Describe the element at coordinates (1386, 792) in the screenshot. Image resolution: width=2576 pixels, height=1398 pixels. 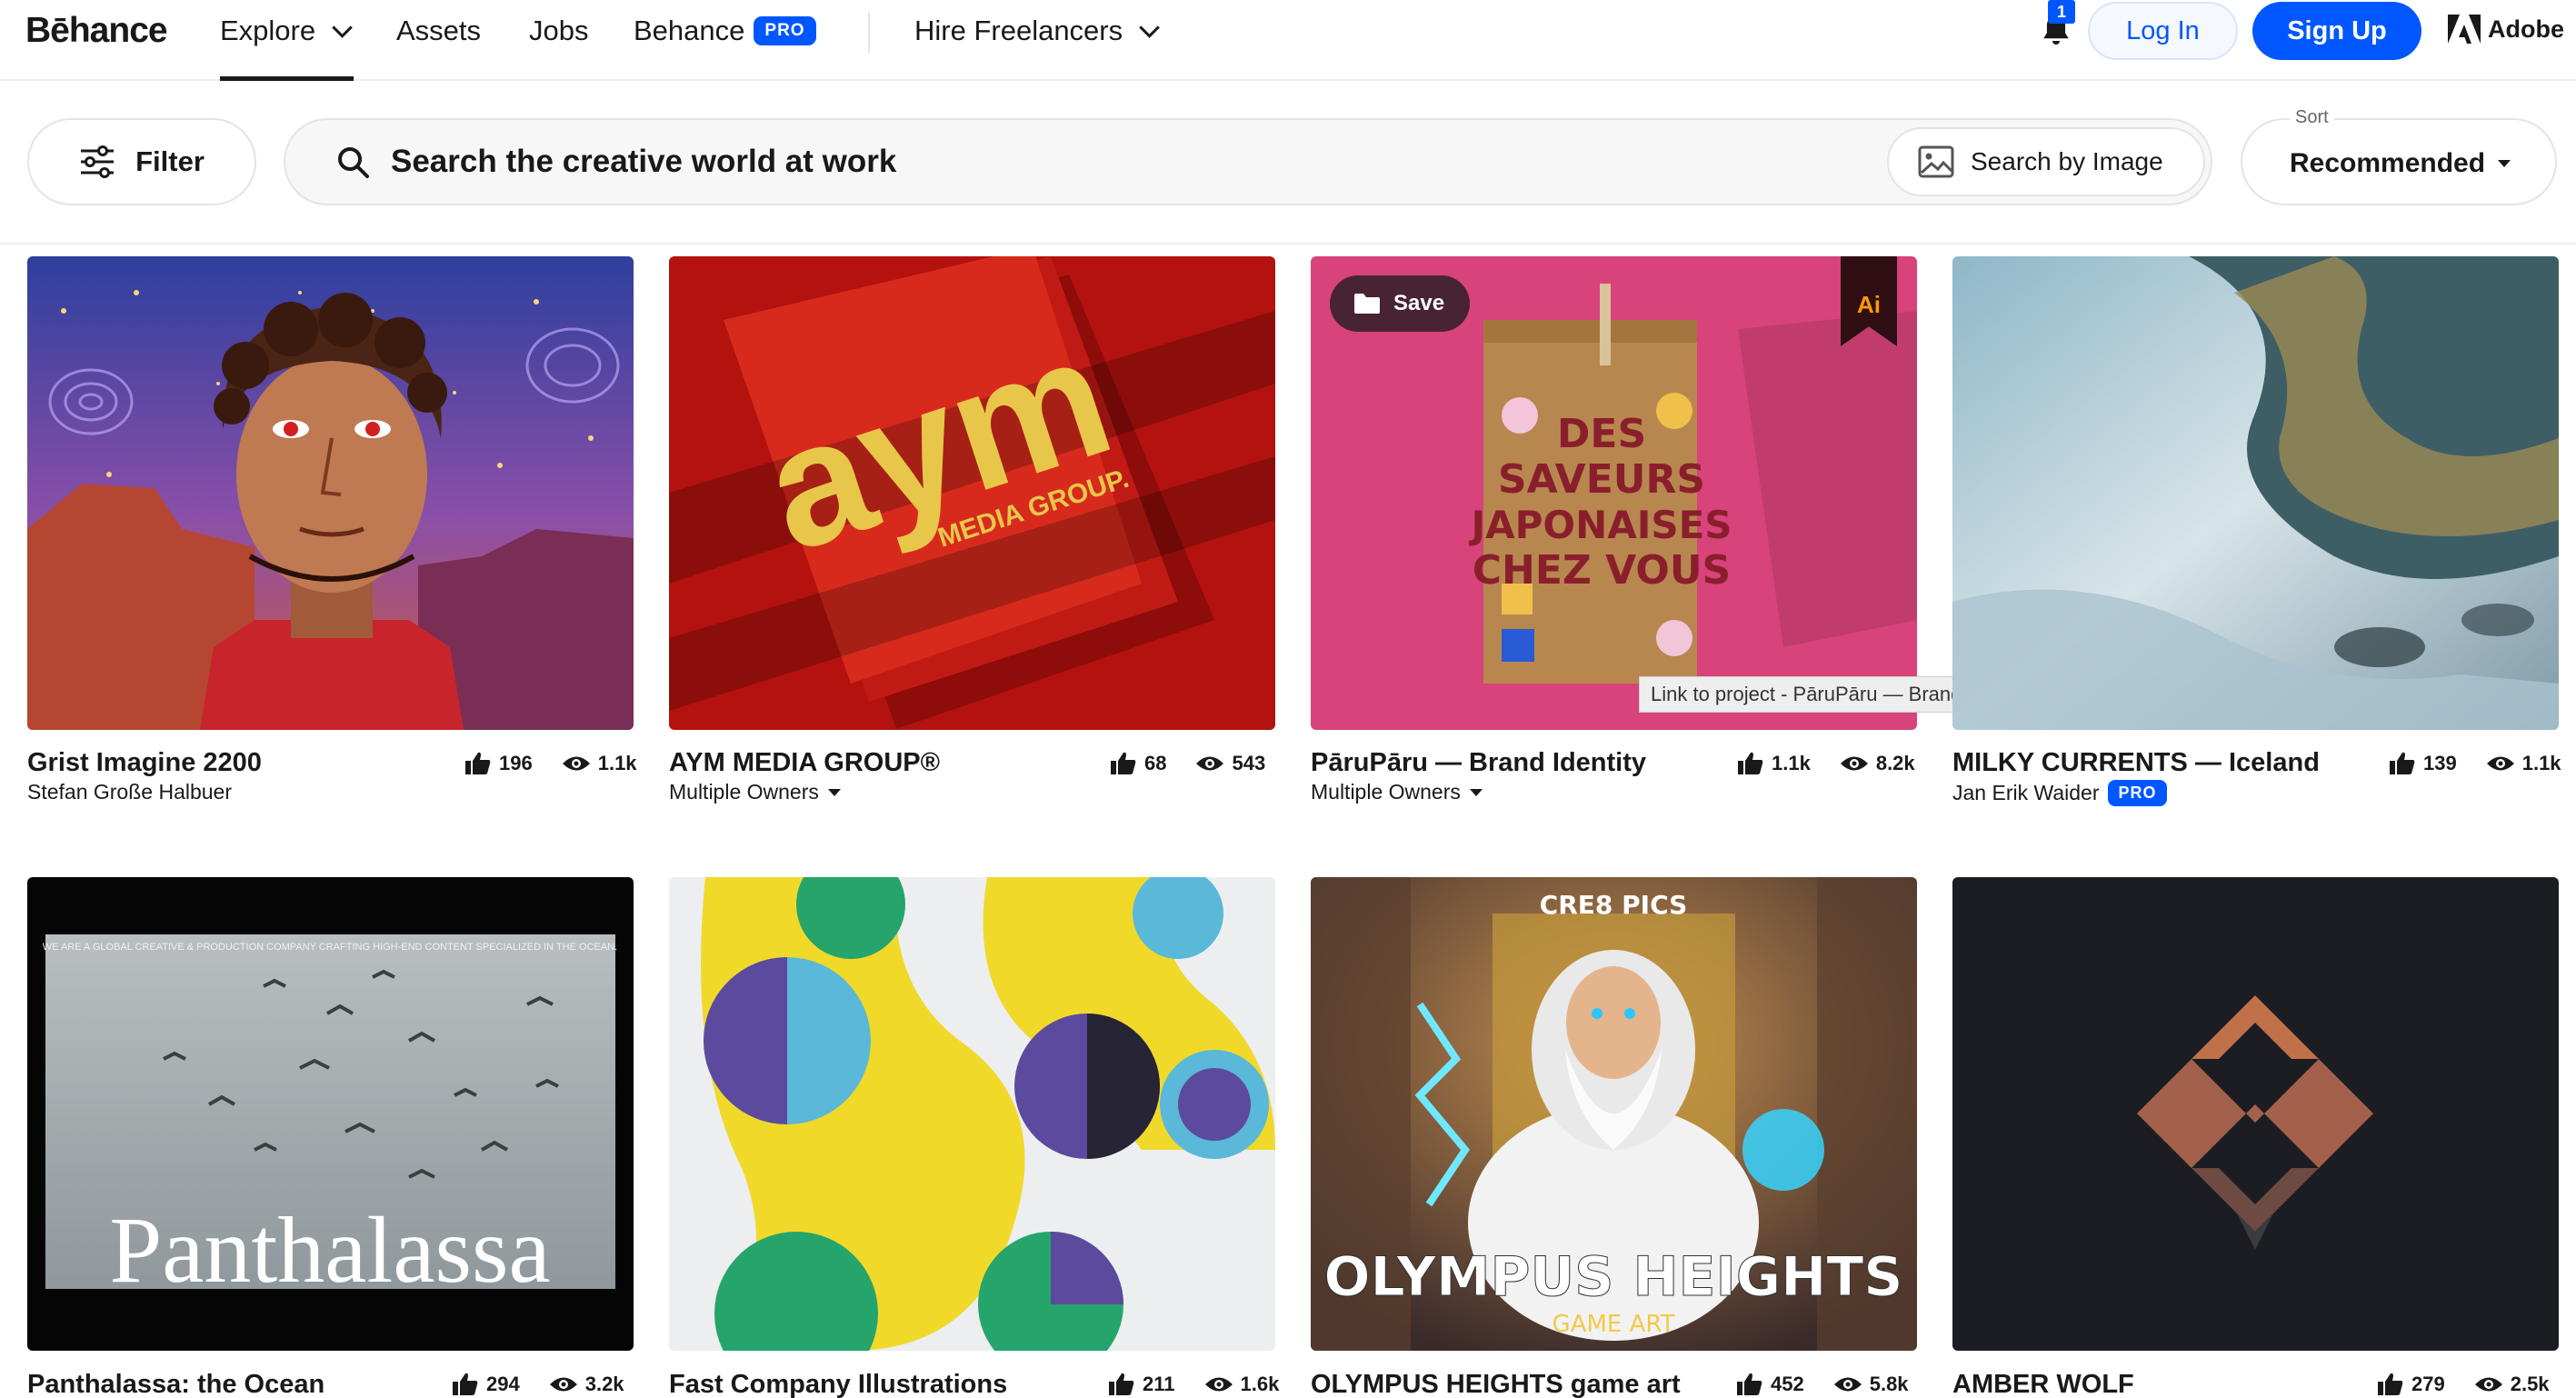
I see `owner-name: Multiple Owners` at that location.